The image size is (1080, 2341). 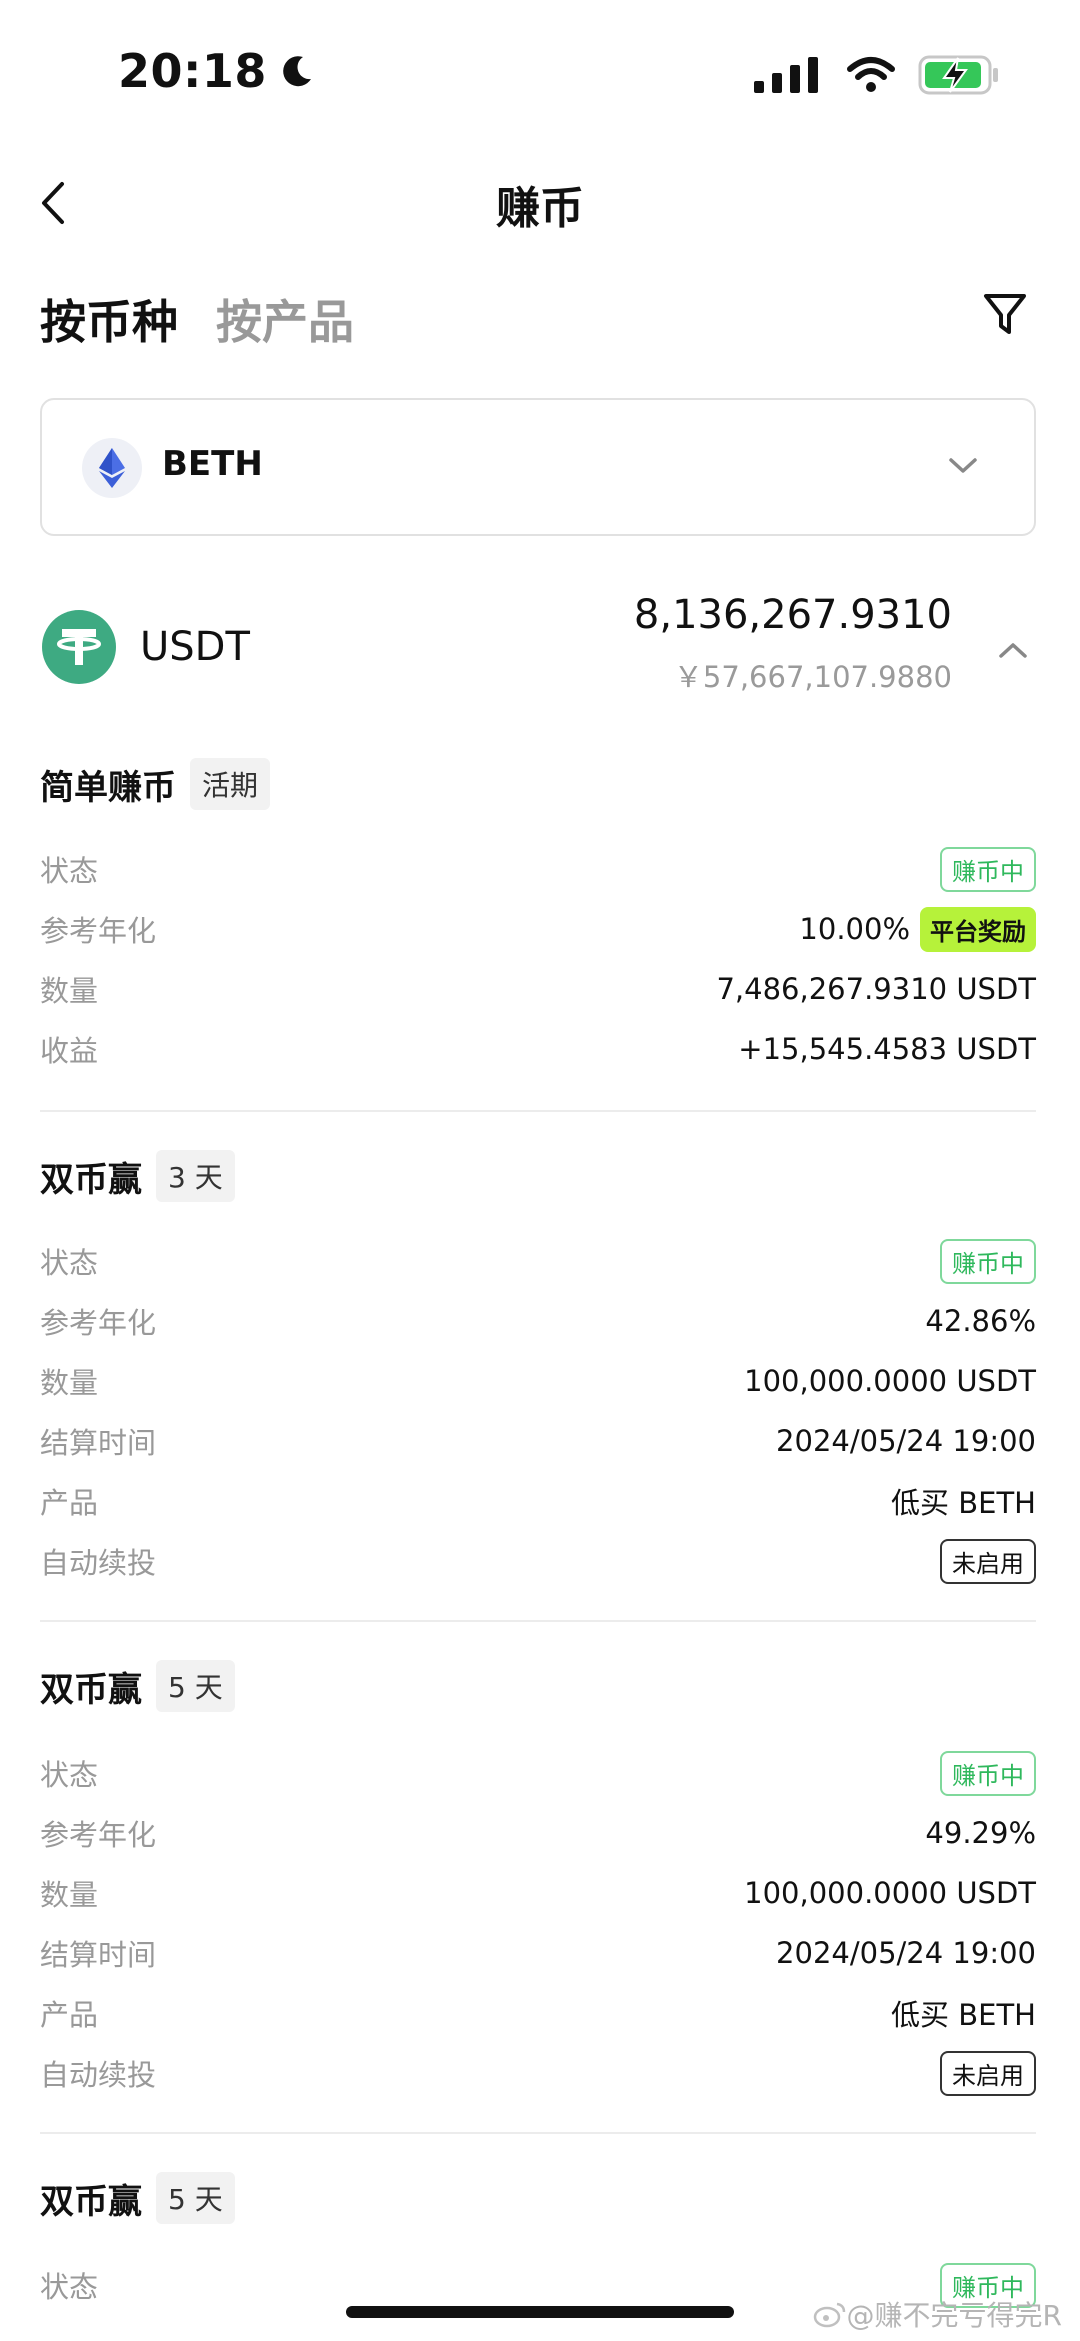 What do you see at coordinates (195, 1176) in the screenshot?
I see `section-tag: 3 天` at bounding box center [195, 1176].